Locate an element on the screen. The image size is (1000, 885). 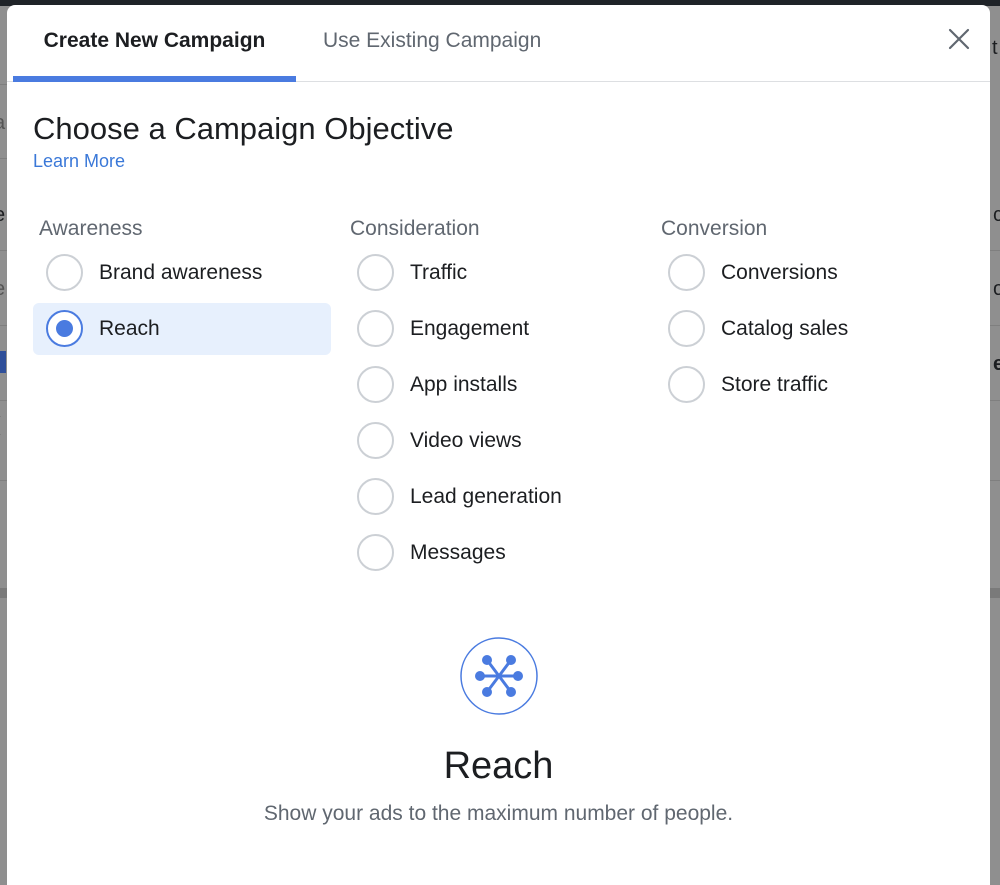
objective-option-store-traffic: Store traffic is located at coordinates (804, 385).